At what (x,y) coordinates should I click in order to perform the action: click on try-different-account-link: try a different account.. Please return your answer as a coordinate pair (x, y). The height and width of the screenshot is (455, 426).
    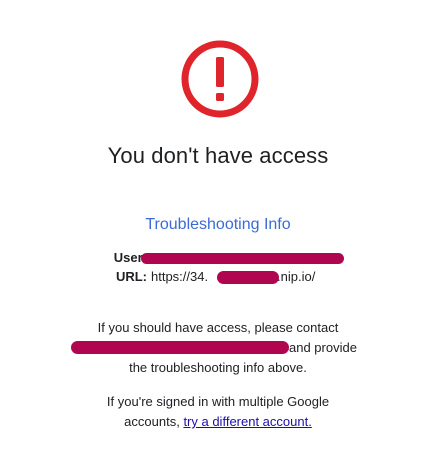
    Looking at the image, I should click on (247, 421).